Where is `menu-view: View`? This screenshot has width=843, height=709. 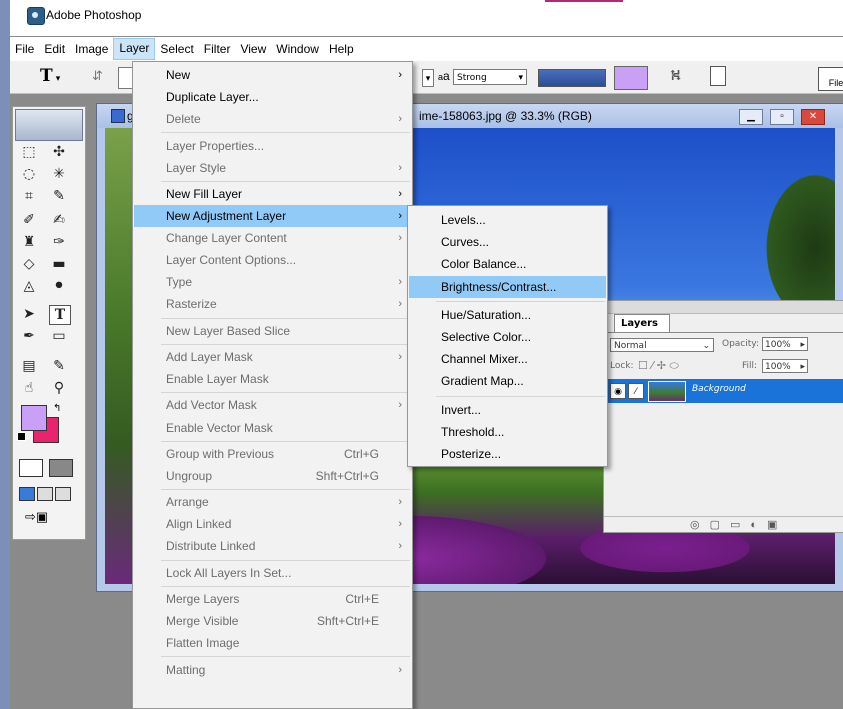 menu-view: View is located at coordinates (253, 49).